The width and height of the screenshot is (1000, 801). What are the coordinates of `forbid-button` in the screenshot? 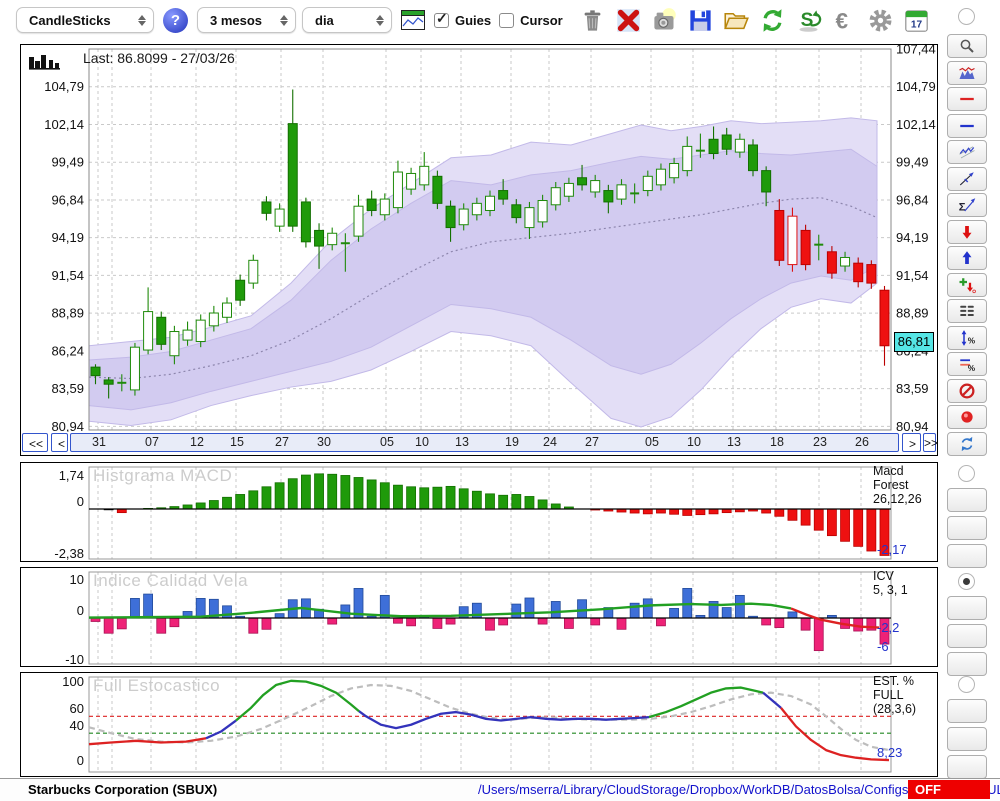 It's located at (967, 390).